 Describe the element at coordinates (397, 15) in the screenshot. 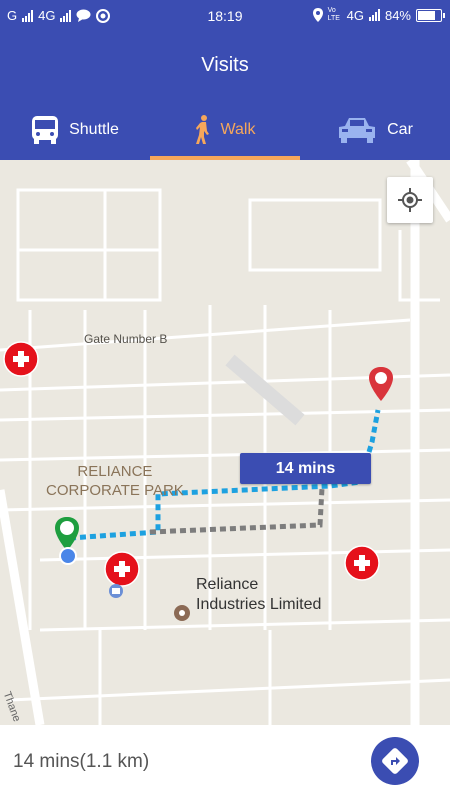

I see `battery-percent: 84%` at that location.